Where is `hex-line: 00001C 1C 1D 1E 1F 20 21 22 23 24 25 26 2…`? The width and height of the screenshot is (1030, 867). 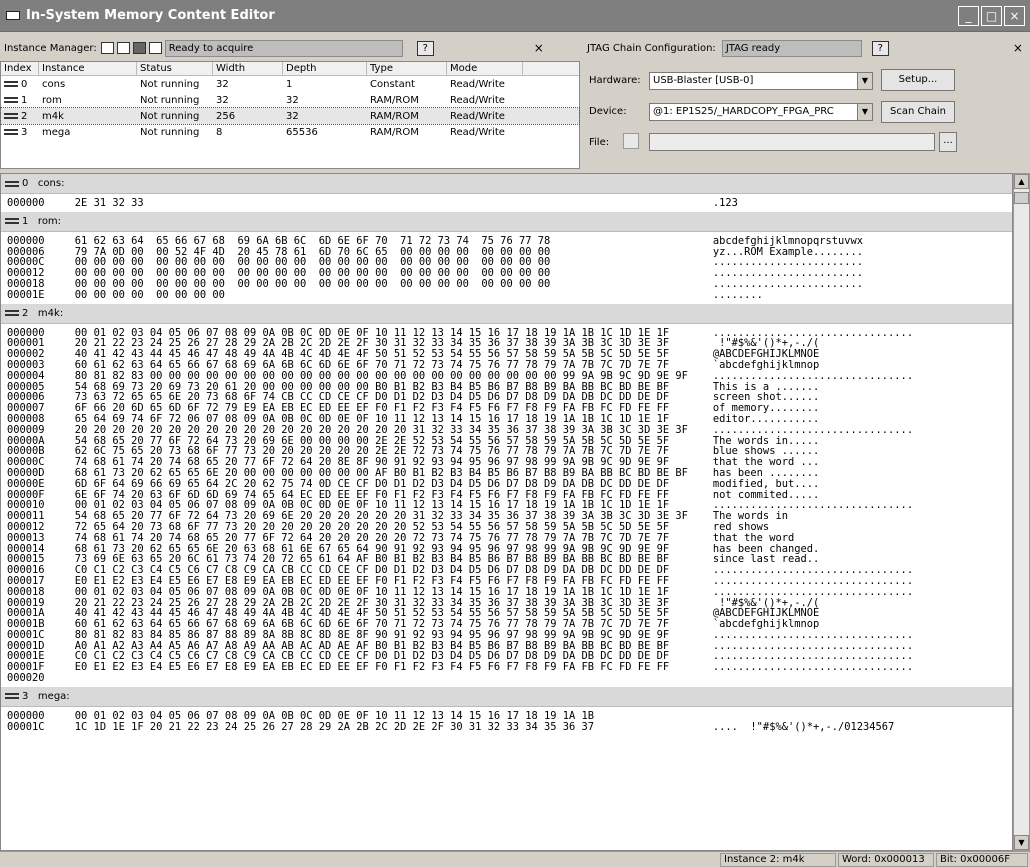
hex-line: 00001C 1C 1D 1E 1F 20 21 22 23 24 25 26 2… is located at coordinates (509, 727).